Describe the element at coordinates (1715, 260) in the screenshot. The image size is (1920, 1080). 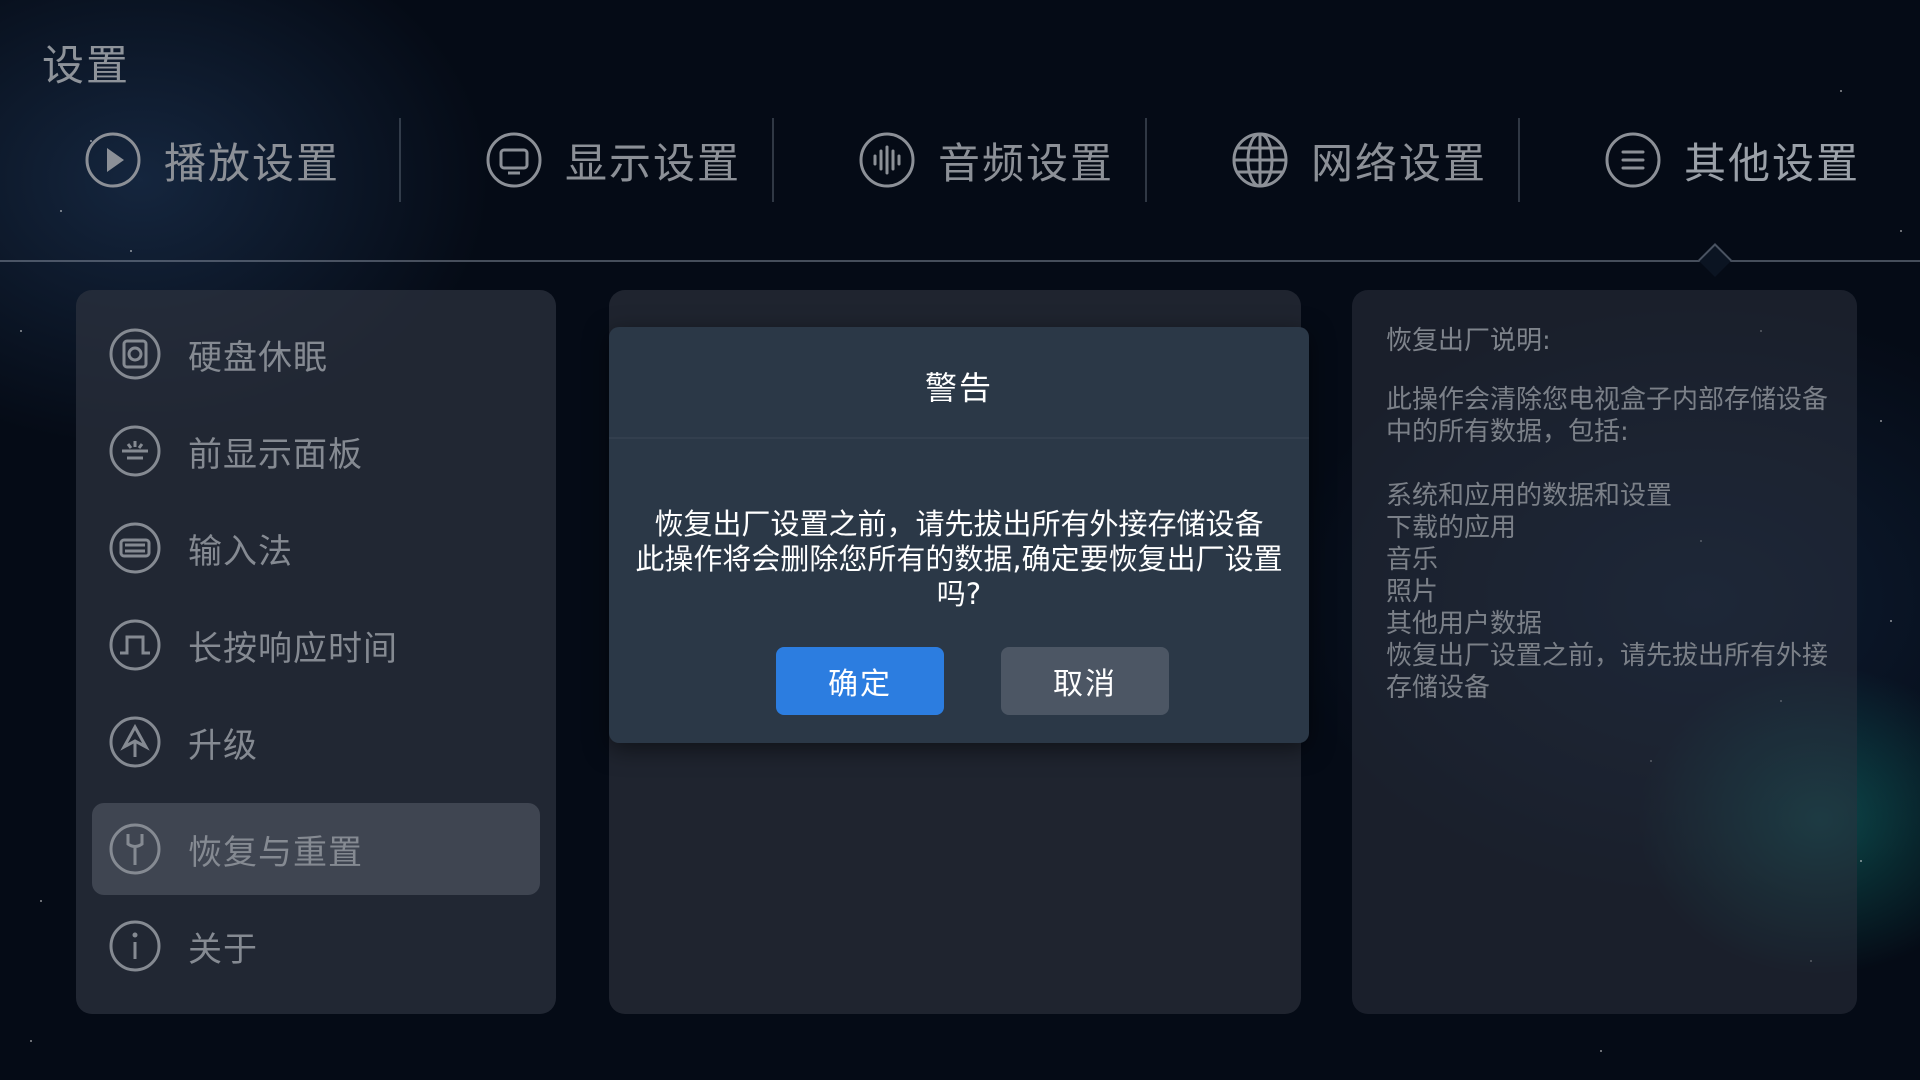
I see `active-tab-indicator` at that location.